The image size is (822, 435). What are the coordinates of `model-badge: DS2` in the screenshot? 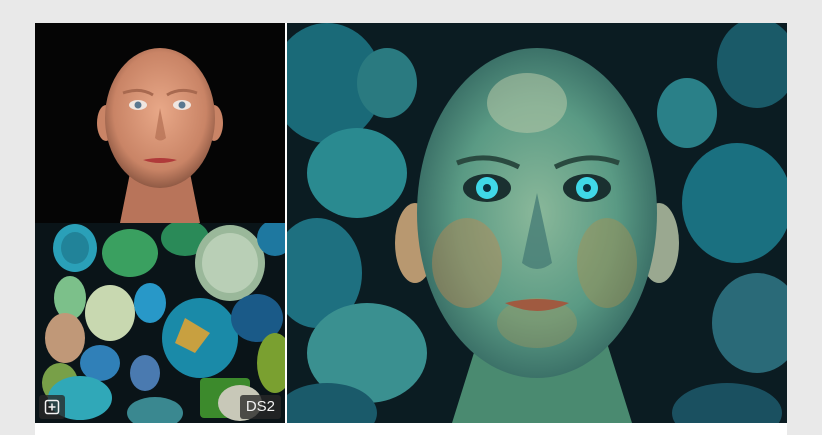 It's located at (260, 407).